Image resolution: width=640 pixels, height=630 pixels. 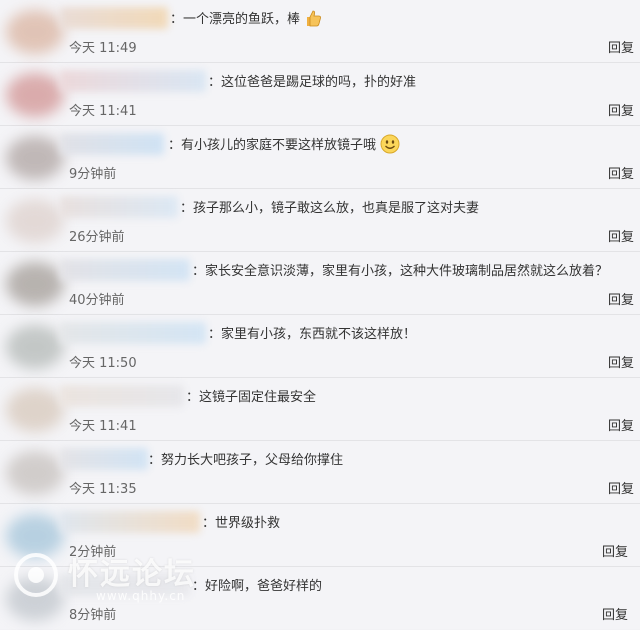 I want to click on comment-row: ：有小孩儿的家庭不要这样放镜子哦 9分钟前 回复, so click(x=320, y=157).